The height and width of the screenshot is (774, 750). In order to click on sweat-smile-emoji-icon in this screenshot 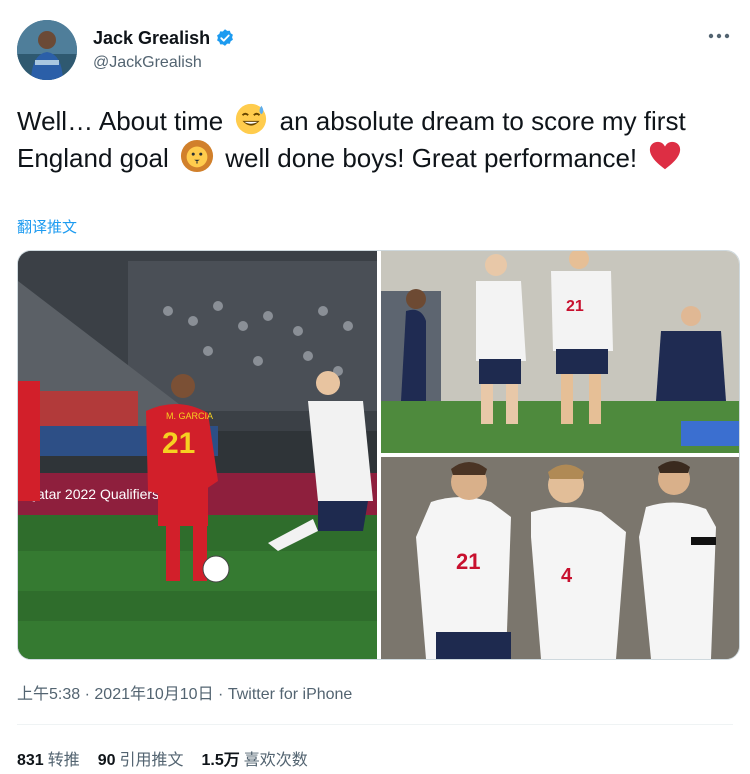, I will do `click(251, 119)`.